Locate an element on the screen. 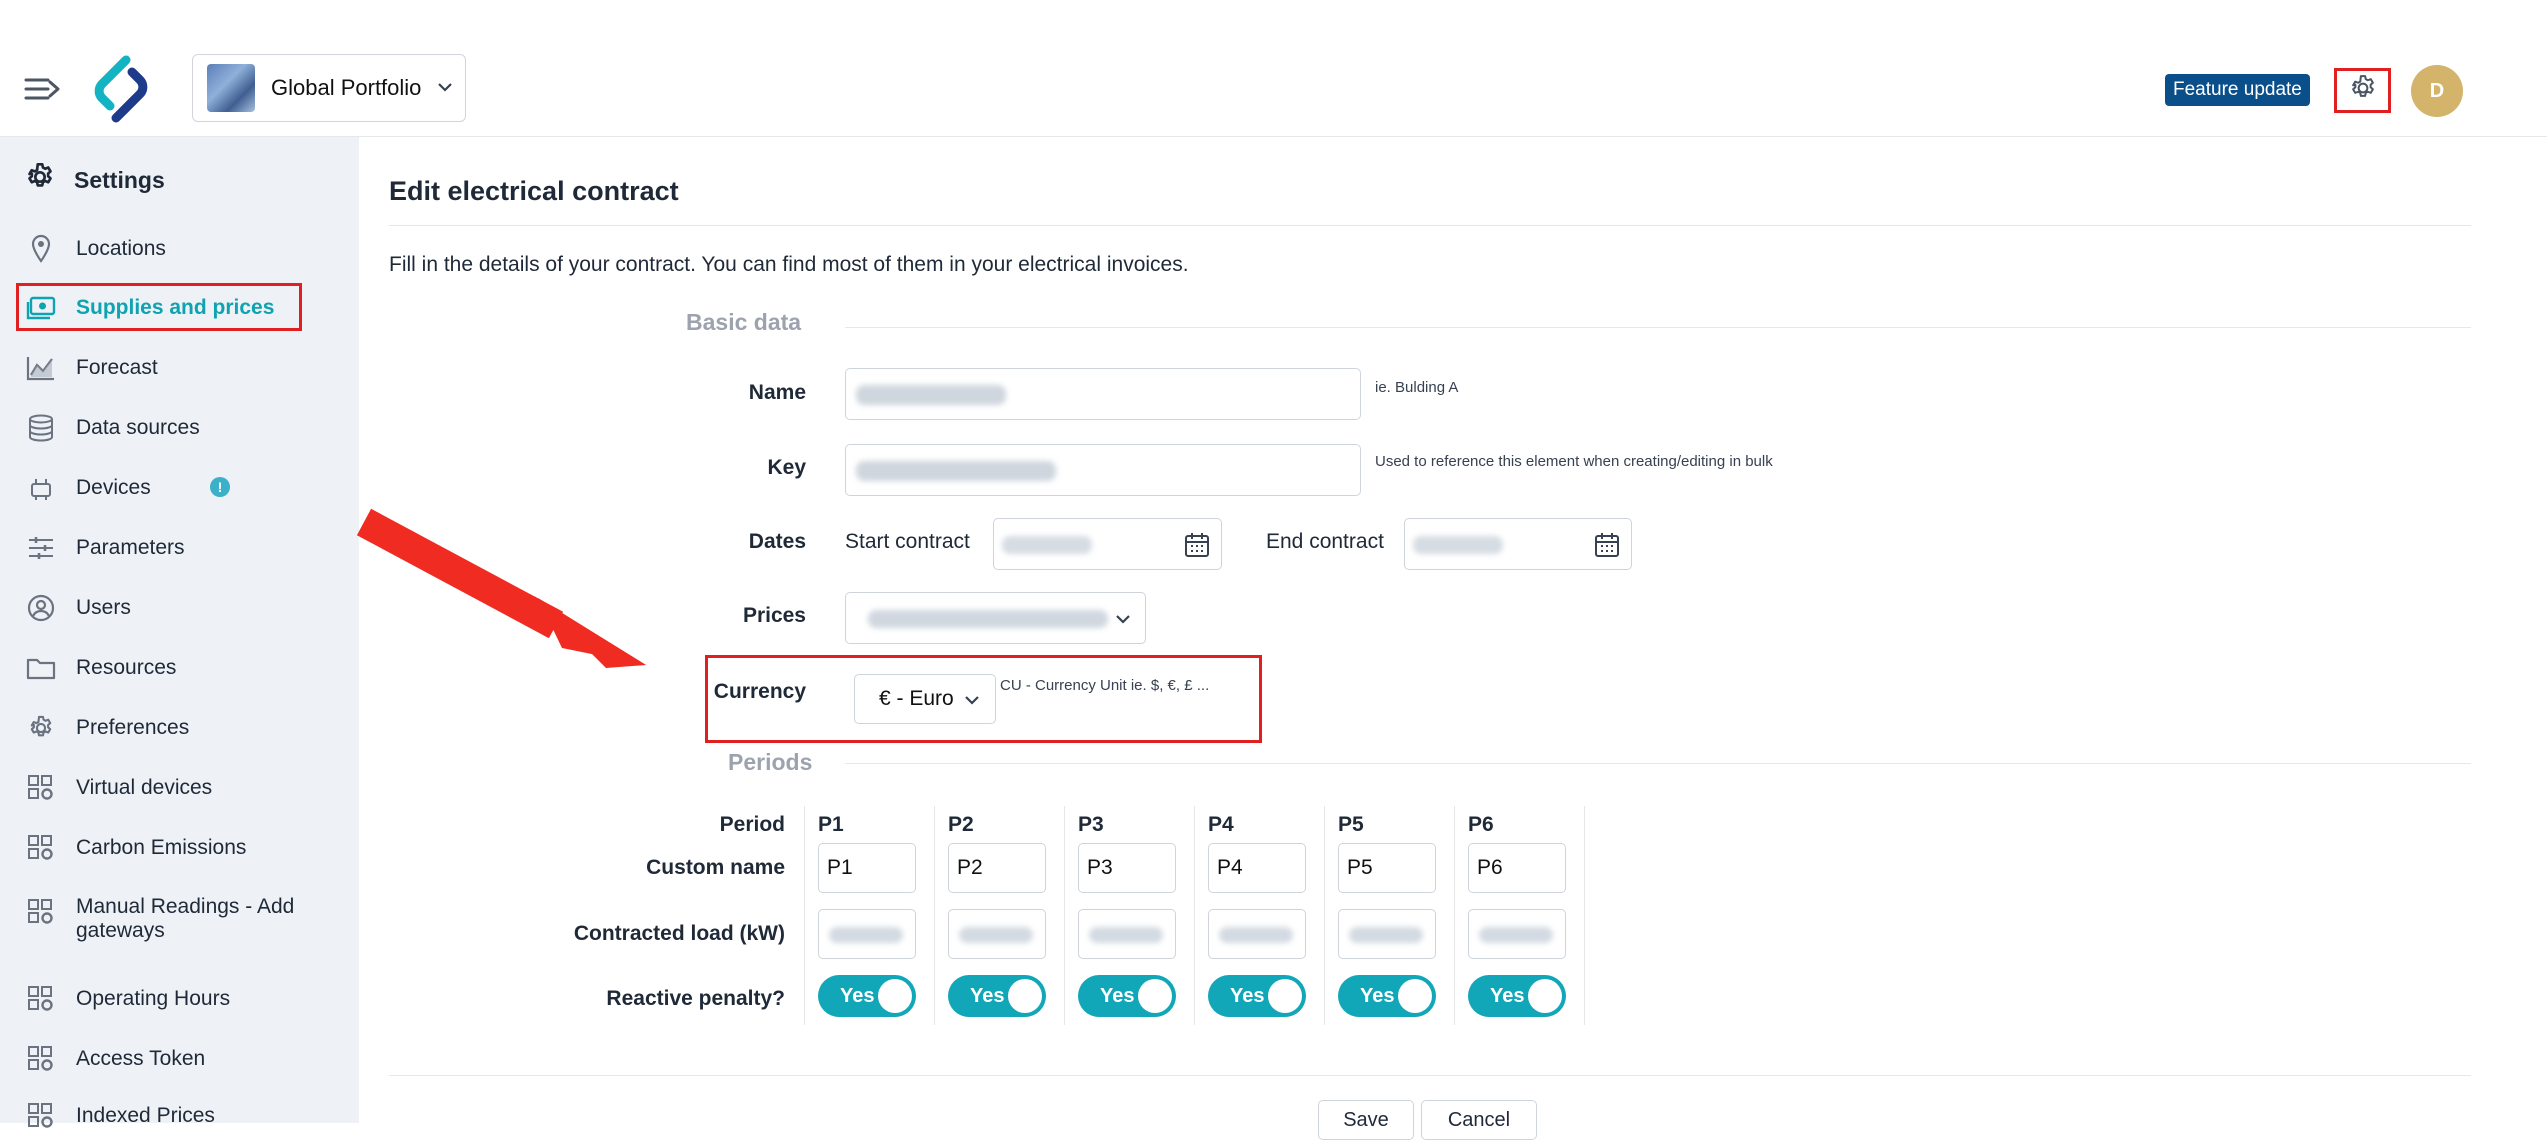  sidebar-item-devices: Devices is located at coordinates (179, 488).